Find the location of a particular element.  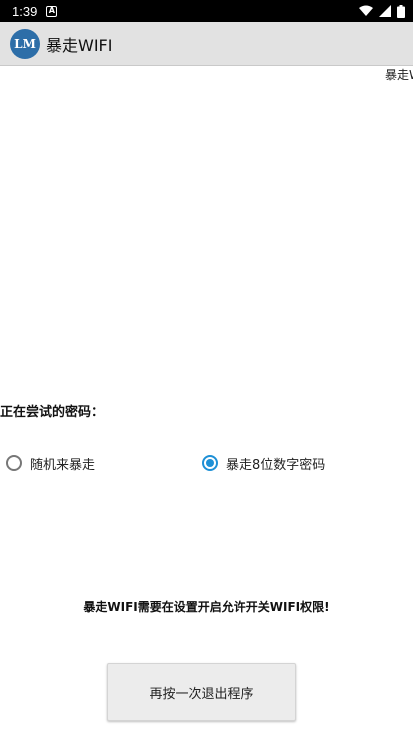

marquee-text: 暴走W is located at coordinates (399, 75).